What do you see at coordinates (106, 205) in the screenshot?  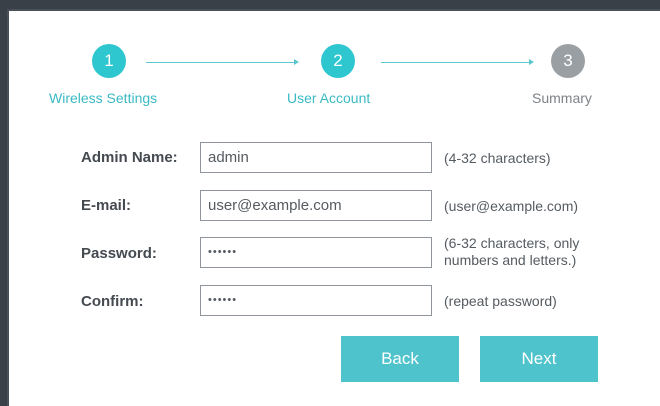 I see `email-label: E-mail:` at bounding box center [106, 205].